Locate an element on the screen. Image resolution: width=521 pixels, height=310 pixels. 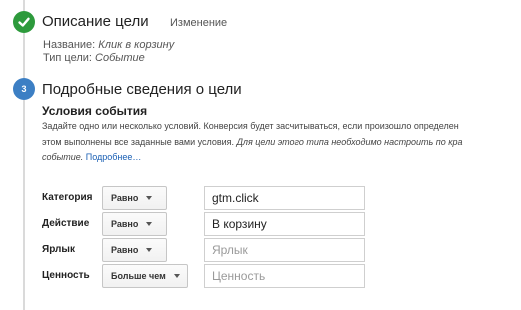
condition-operator-label: Равно is located at coordinates (134, 250).